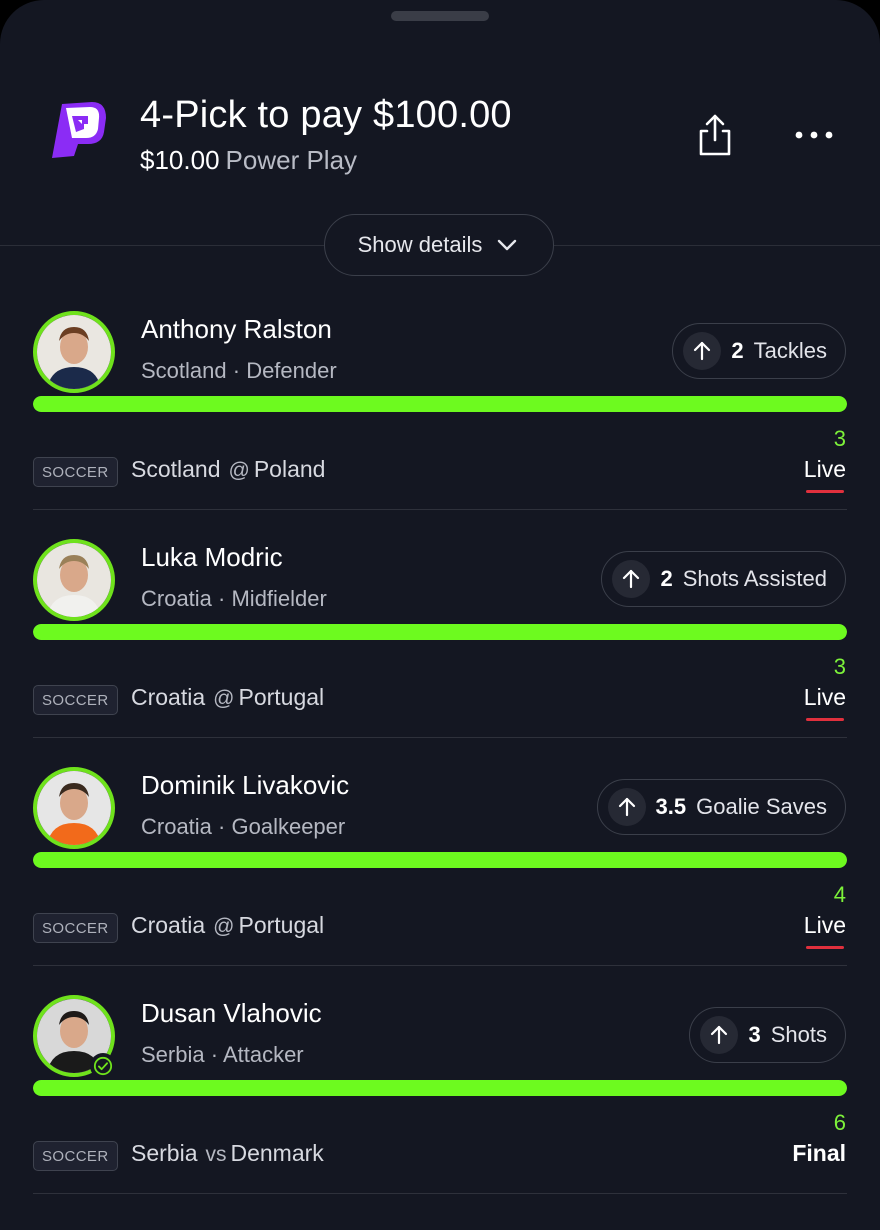 The image size is (880, 1230). What do you see at coordinates (507, 245) in the screenshot?
I see `chevron-down-icon` at bounding box center [507, 245].